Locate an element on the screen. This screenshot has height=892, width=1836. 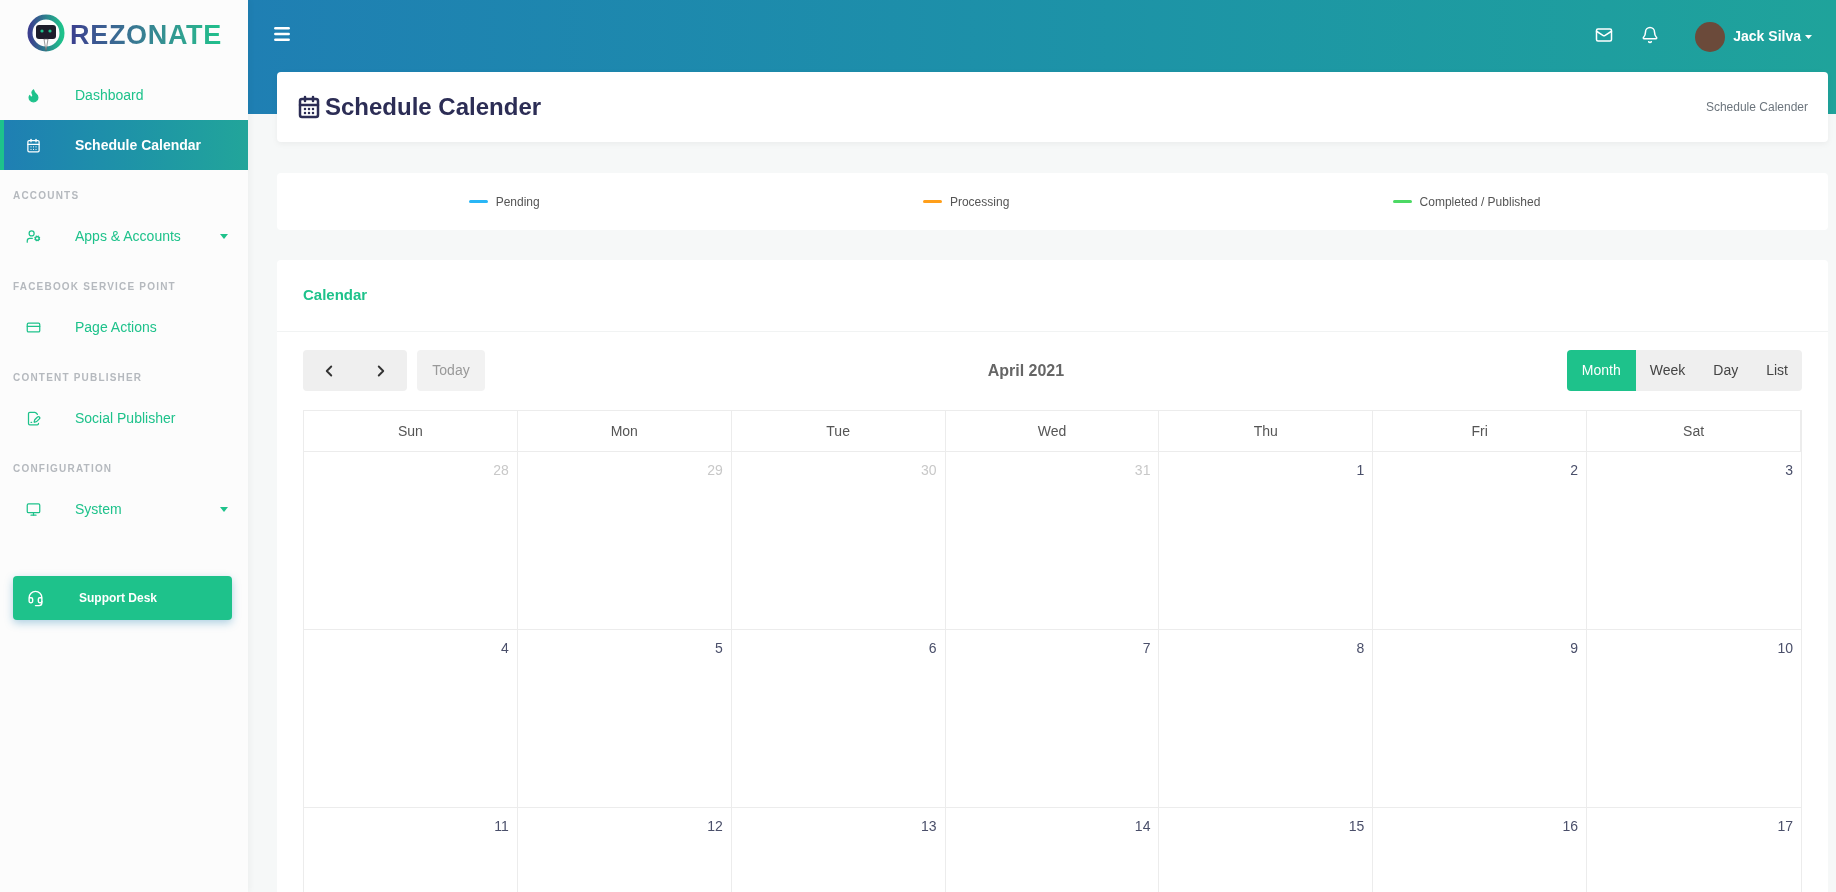
day-number: 3 is located at coordinates (1789, 470).